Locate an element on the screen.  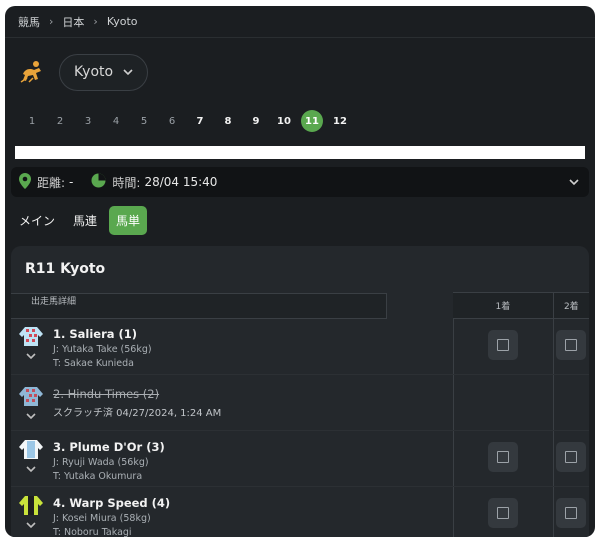
runner-trainer: T: Sakae Kunieda is located at coordinates (93, 364).